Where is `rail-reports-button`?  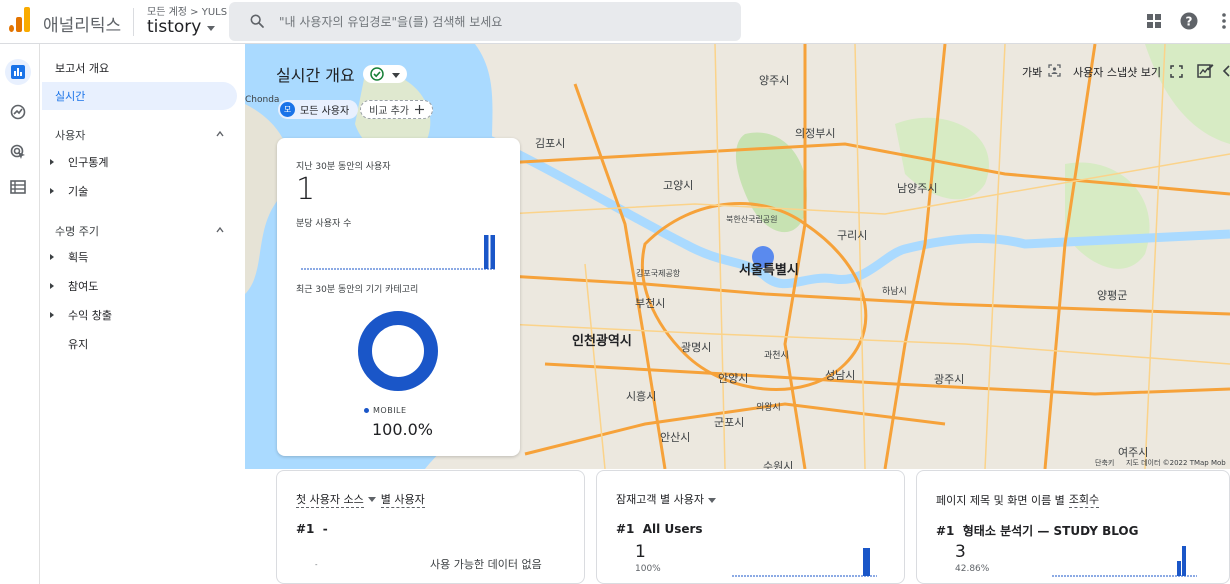
rail-reports-button is located at coordinates (18, 72).